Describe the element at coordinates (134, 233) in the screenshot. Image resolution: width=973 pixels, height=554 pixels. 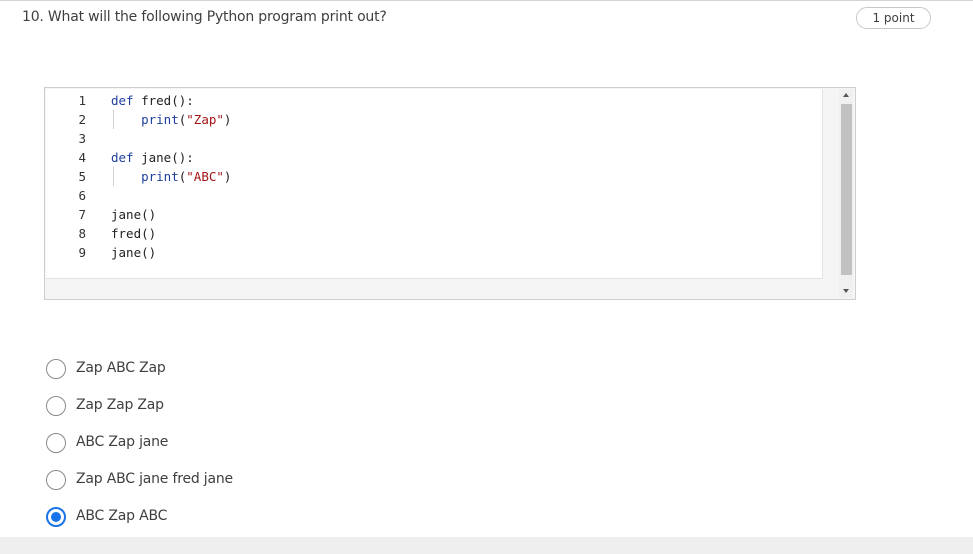
I see `code-text: fred()` at that location.